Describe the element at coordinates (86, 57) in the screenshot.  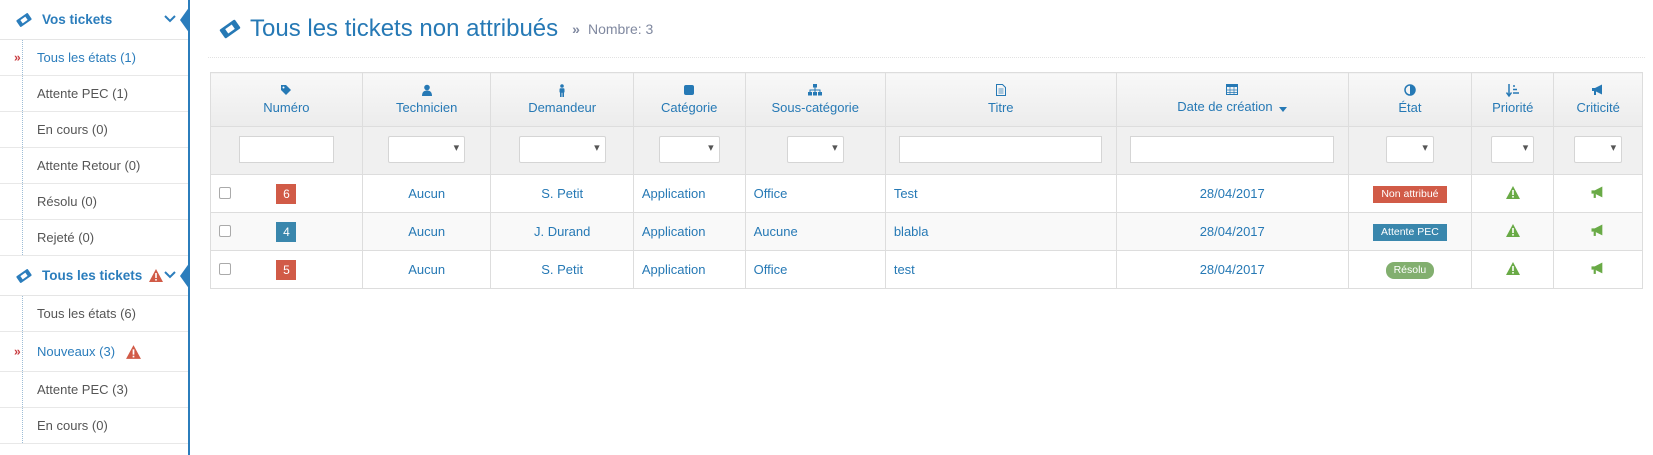
I see `sidebar-item-label: Tous les états (1)` at that location.